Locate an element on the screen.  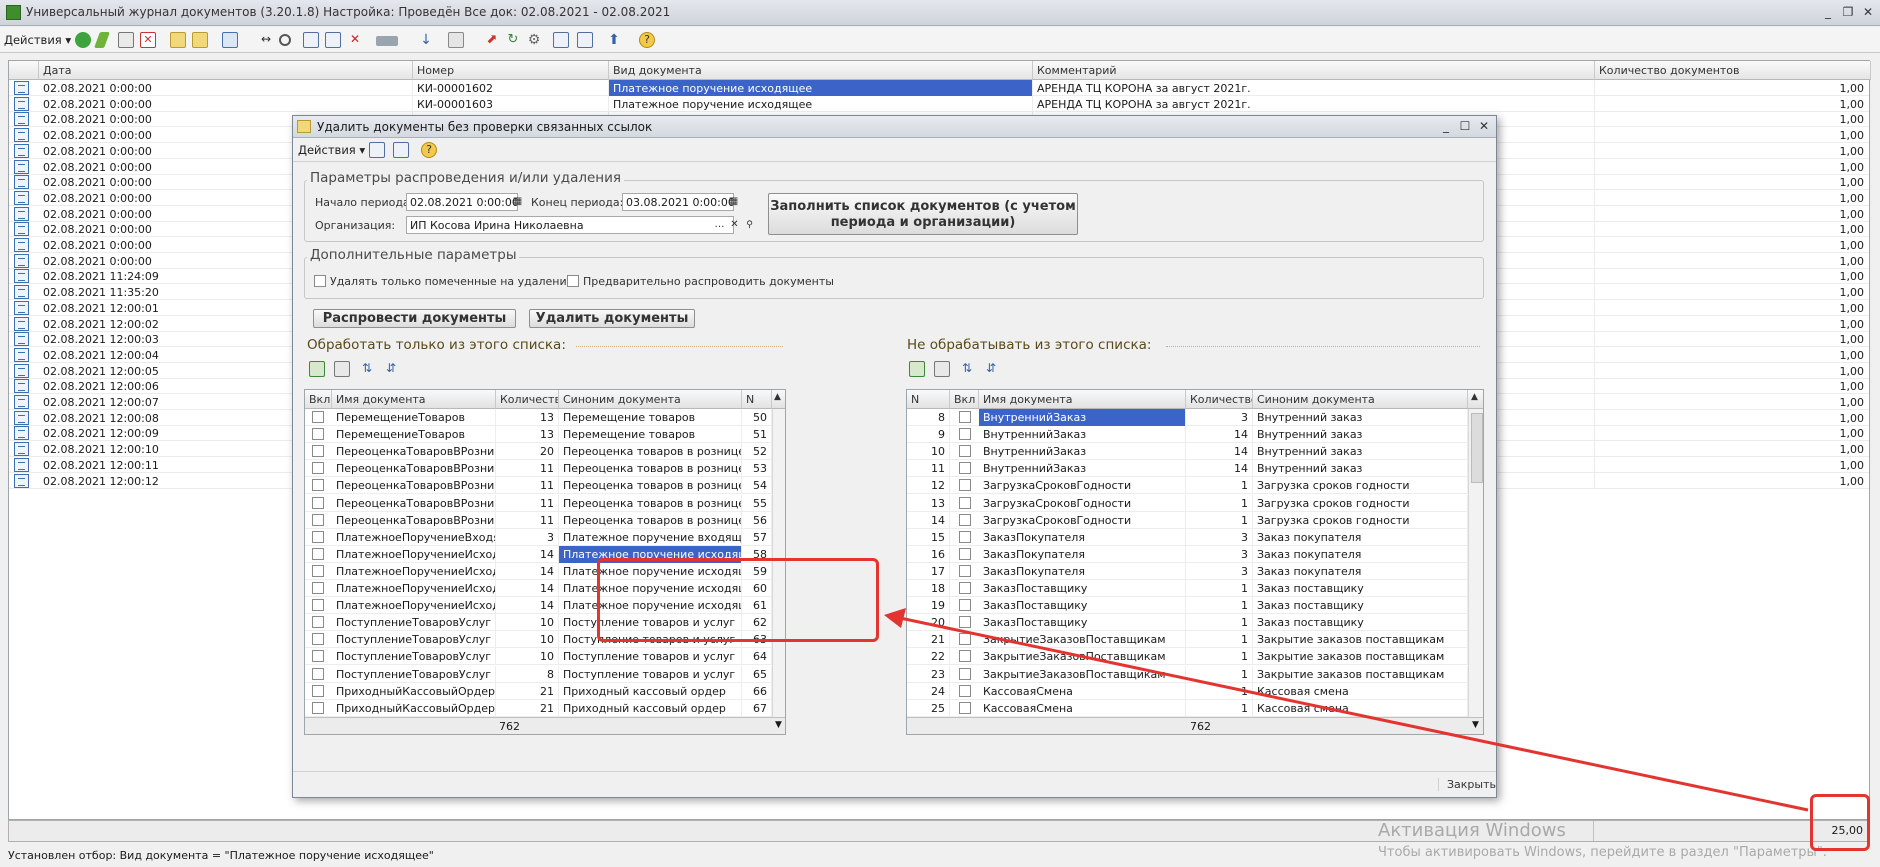
left-col-name: Имя документа is located at coordinates (414, 399).